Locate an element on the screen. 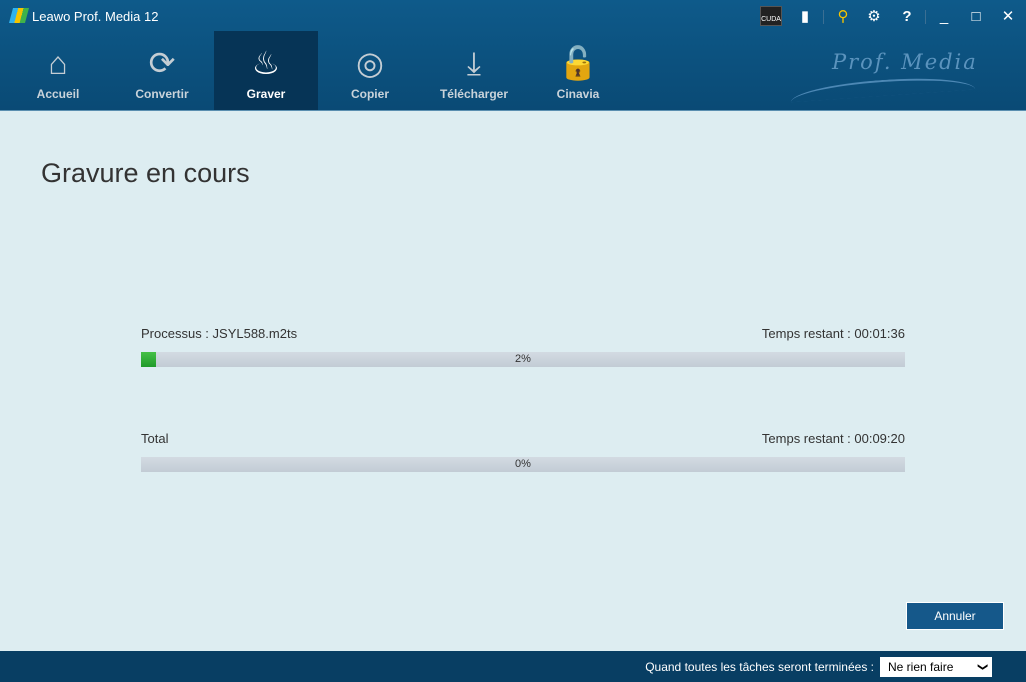  tab-copier: ◎ Copier is located at coordinates (370, 70).